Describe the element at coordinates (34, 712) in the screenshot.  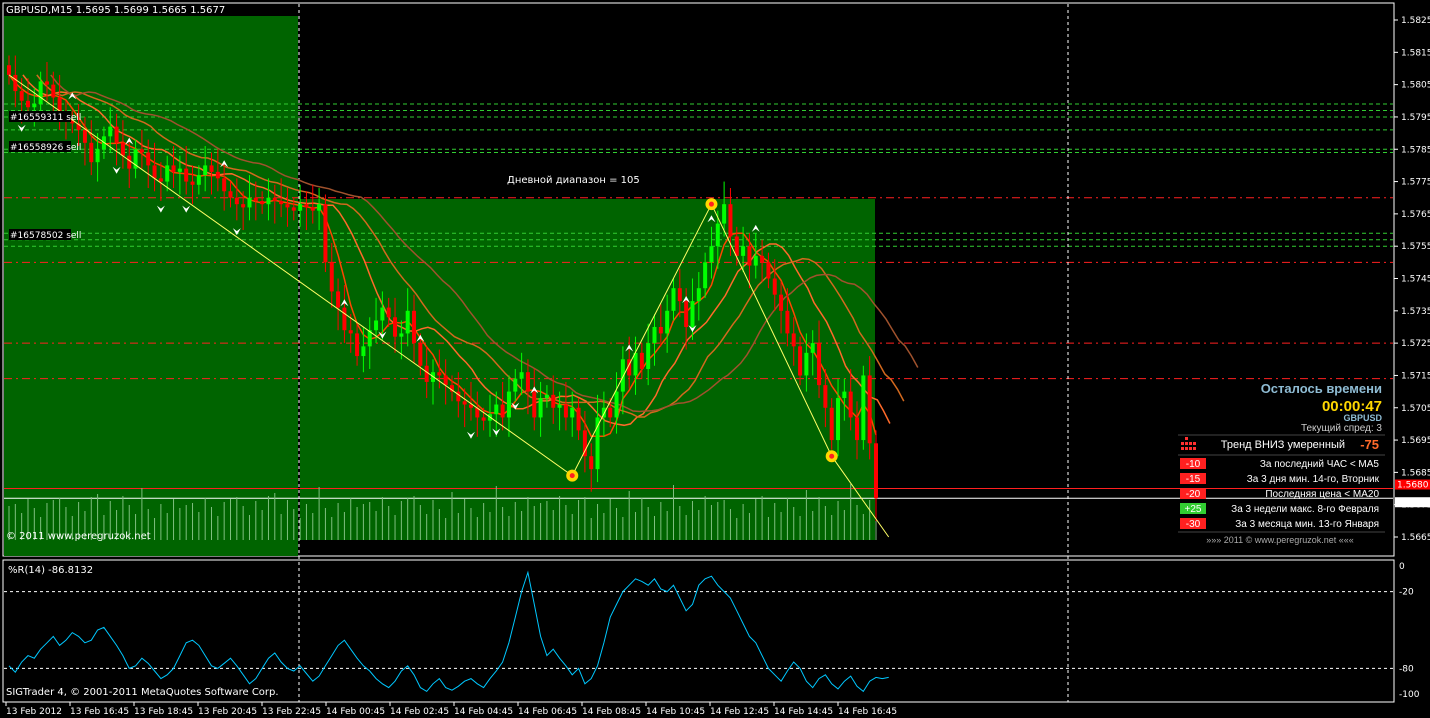
I see `time-tick-label: 13 Feb 2012` at that location.